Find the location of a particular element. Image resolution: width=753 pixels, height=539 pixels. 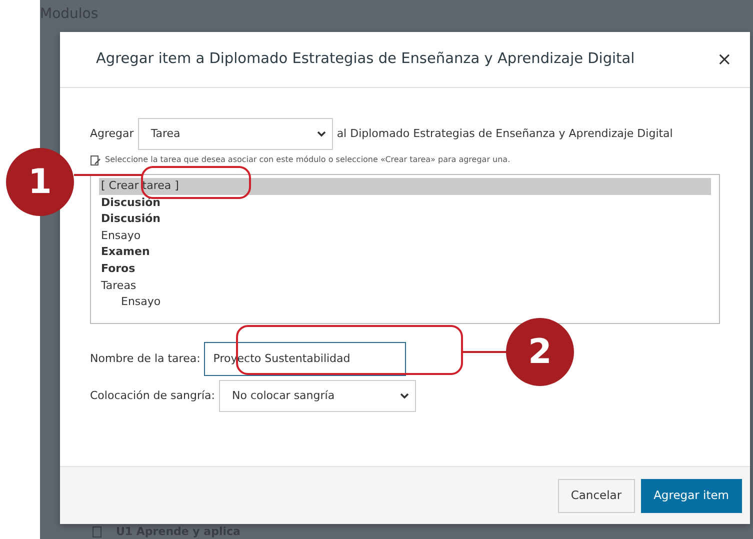

document-icon is located at coordinates (97, 532).